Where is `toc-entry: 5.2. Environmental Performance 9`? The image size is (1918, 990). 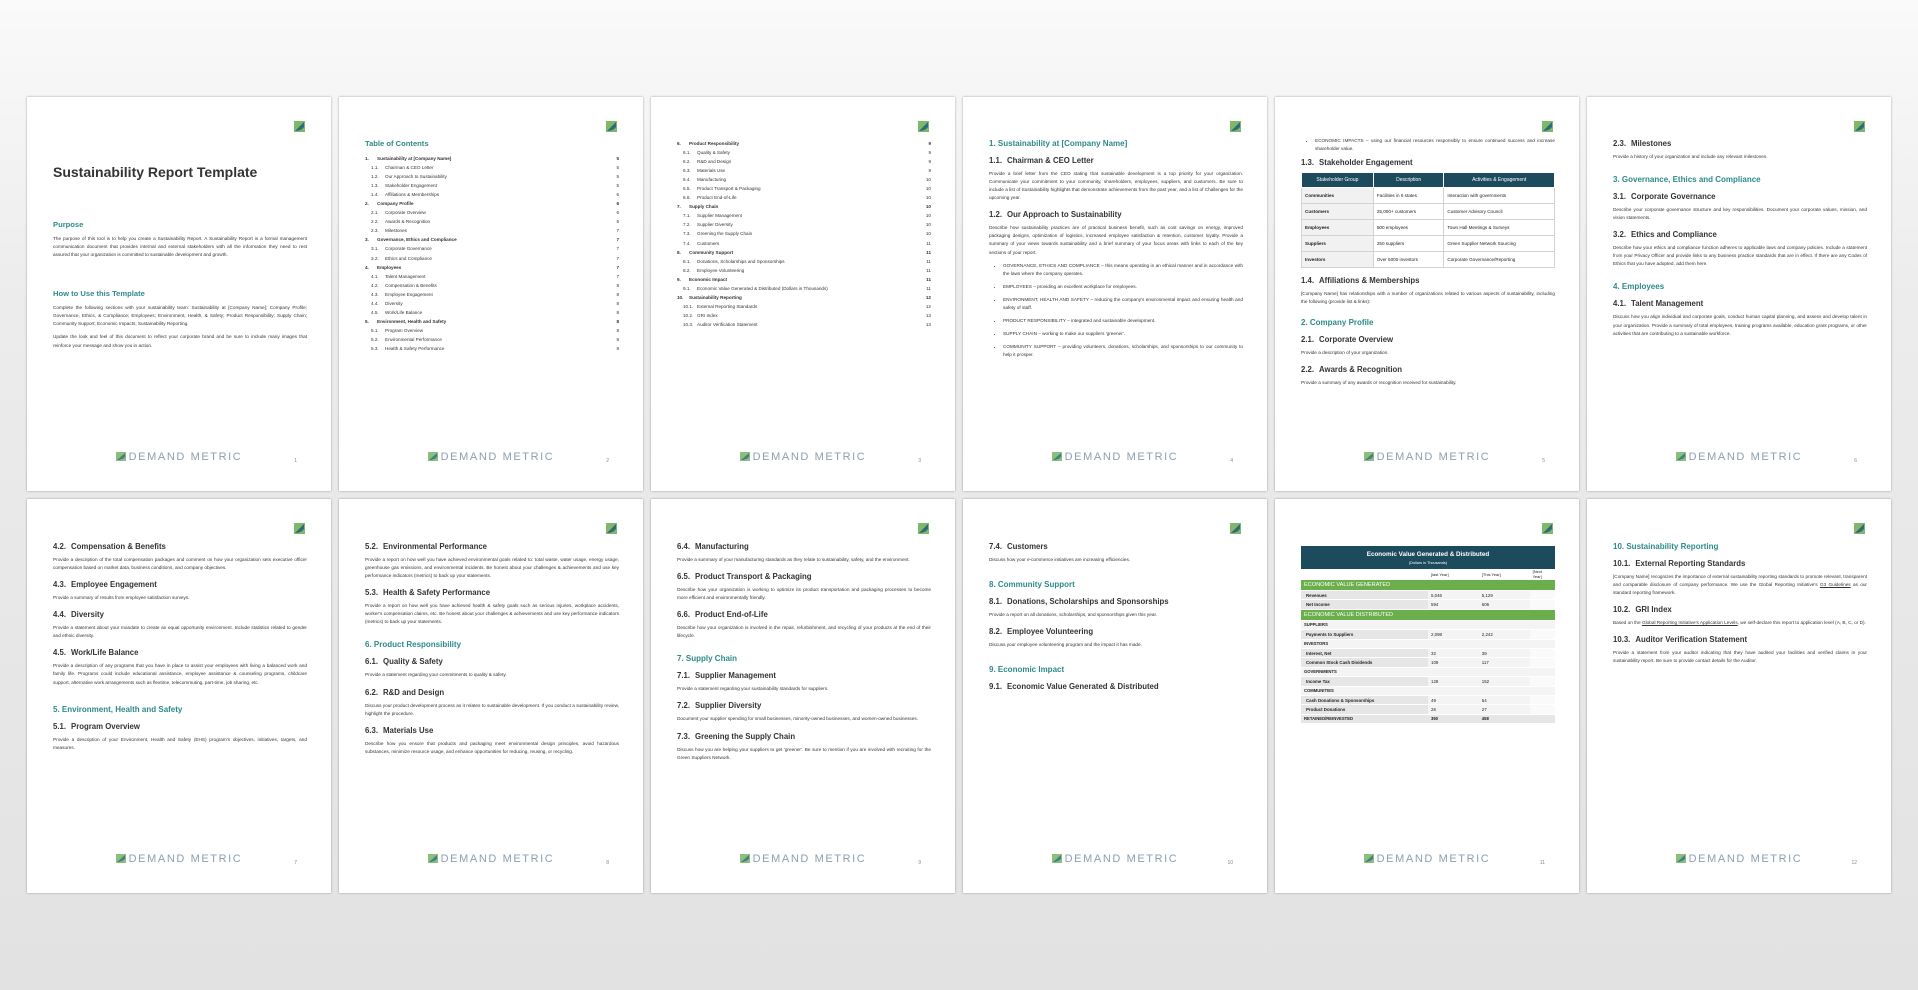
toc-entry: 5.2. Environmental Performance 9 is located at coordinates (492, 339).